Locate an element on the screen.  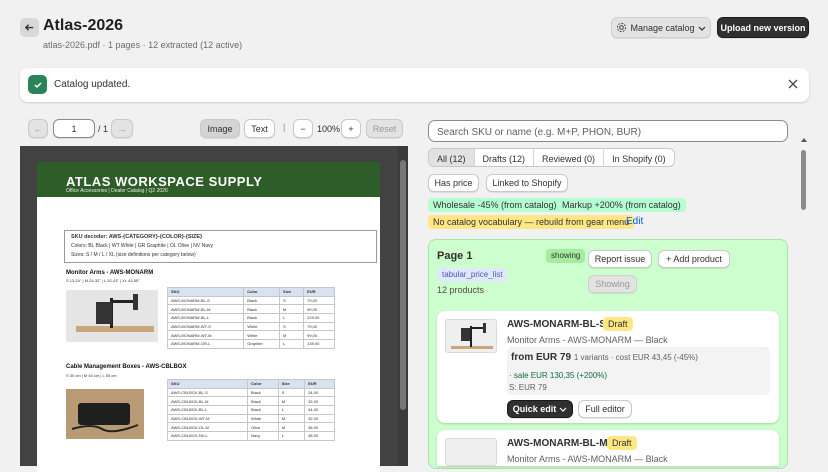
table-cell: Navy is located at coordinates (263, 436).